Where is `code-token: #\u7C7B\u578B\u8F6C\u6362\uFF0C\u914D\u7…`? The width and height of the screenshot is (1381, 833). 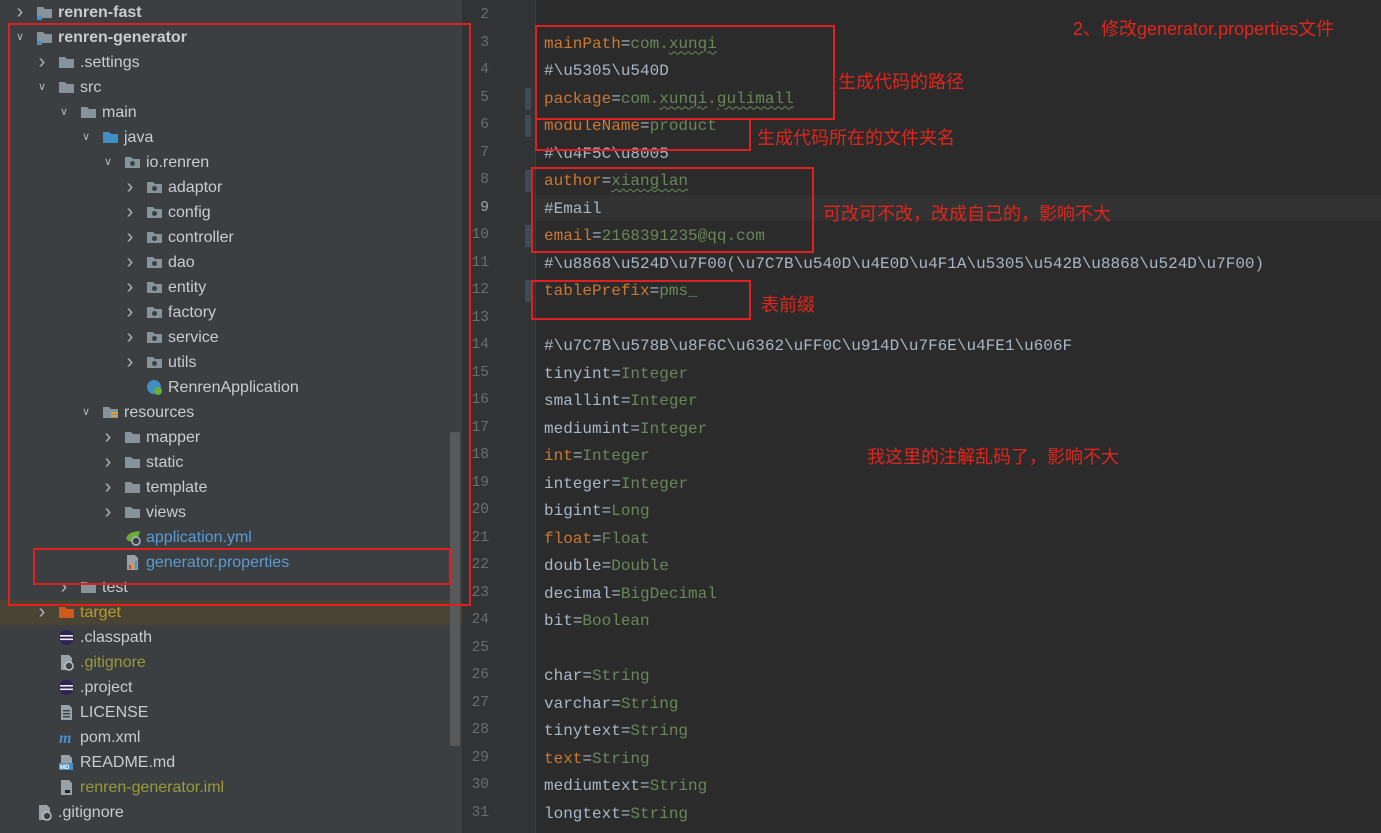
code-token: #\u7C7B\u578B\u8F6C\u6362\uFF0C\u914D\u7… is located at coordinates (808, 346).